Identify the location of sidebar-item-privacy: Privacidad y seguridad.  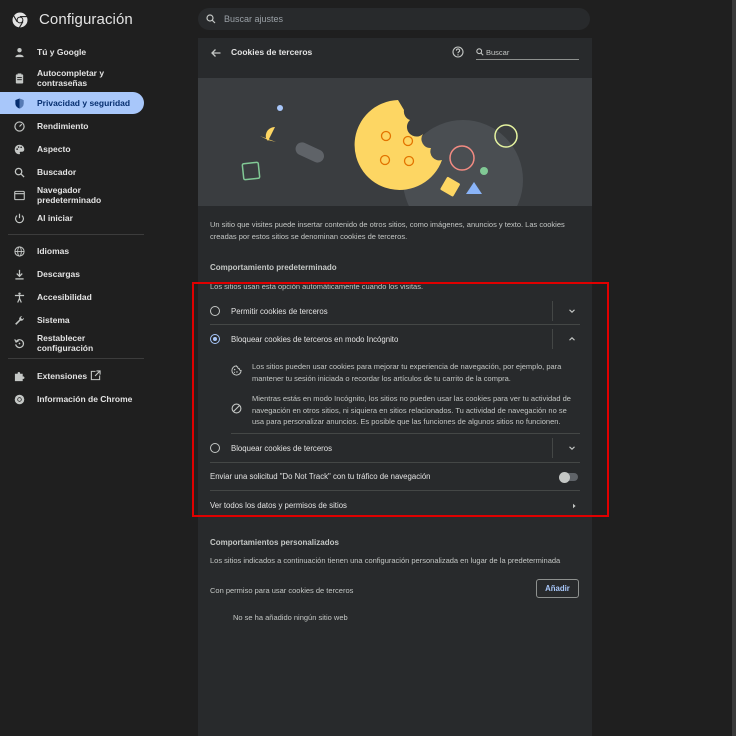
(72, 103).